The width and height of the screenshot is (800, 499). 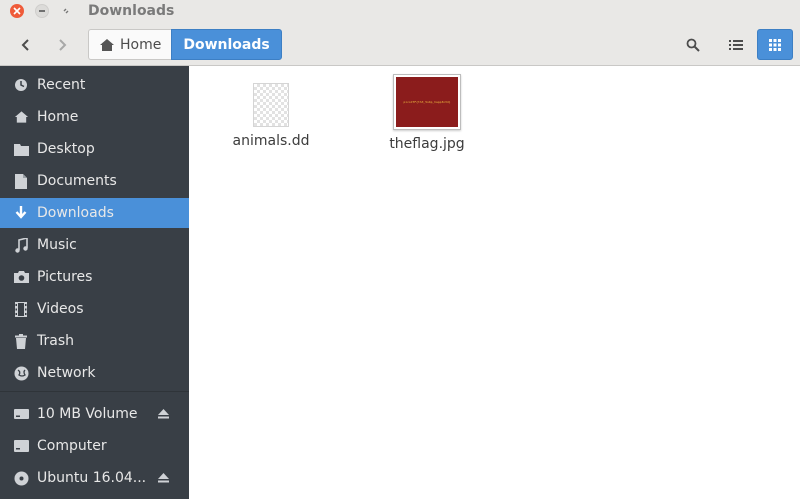 What do you see at coordinates (72, 446) in the screenshot?
I see `sidebar-item-label: Computer` at bounding box center [72, 446].